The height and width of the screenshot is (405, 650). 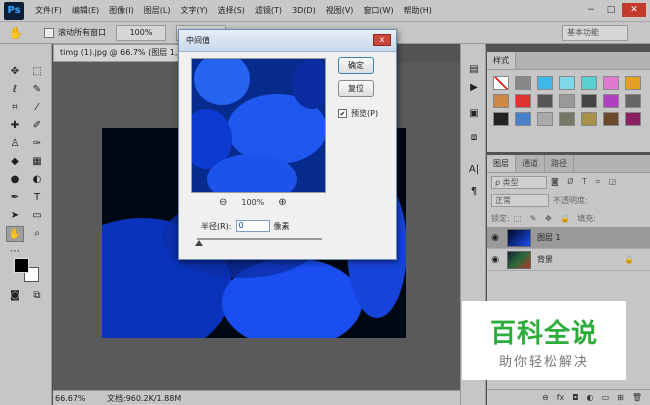 What do you see at coordinates (15, 72) in the screenshot?
I see `move-tool-icon: ✥` at bounding box center [15, 72].